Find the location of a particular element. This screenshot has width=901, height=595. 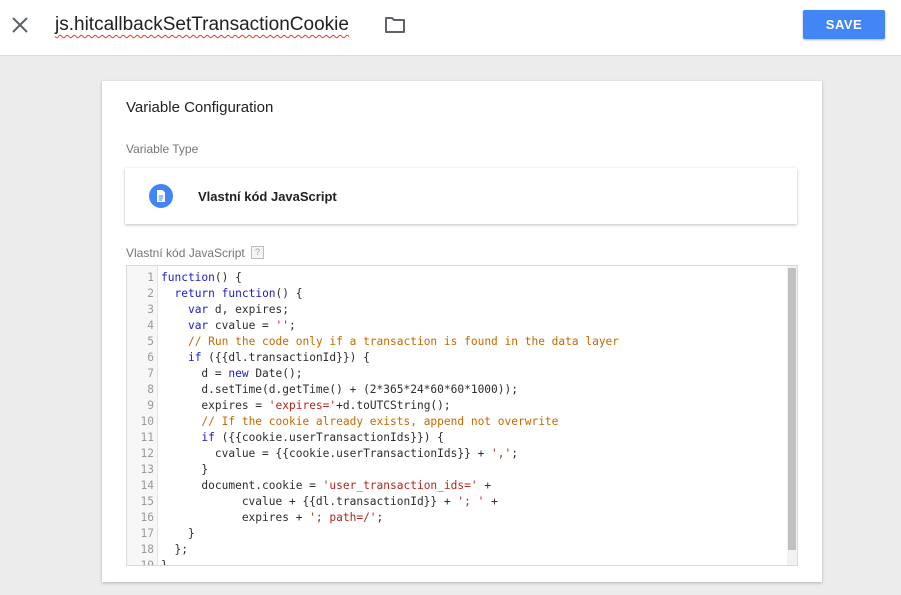

line-number: 1 is located at coordinates (150, 277).